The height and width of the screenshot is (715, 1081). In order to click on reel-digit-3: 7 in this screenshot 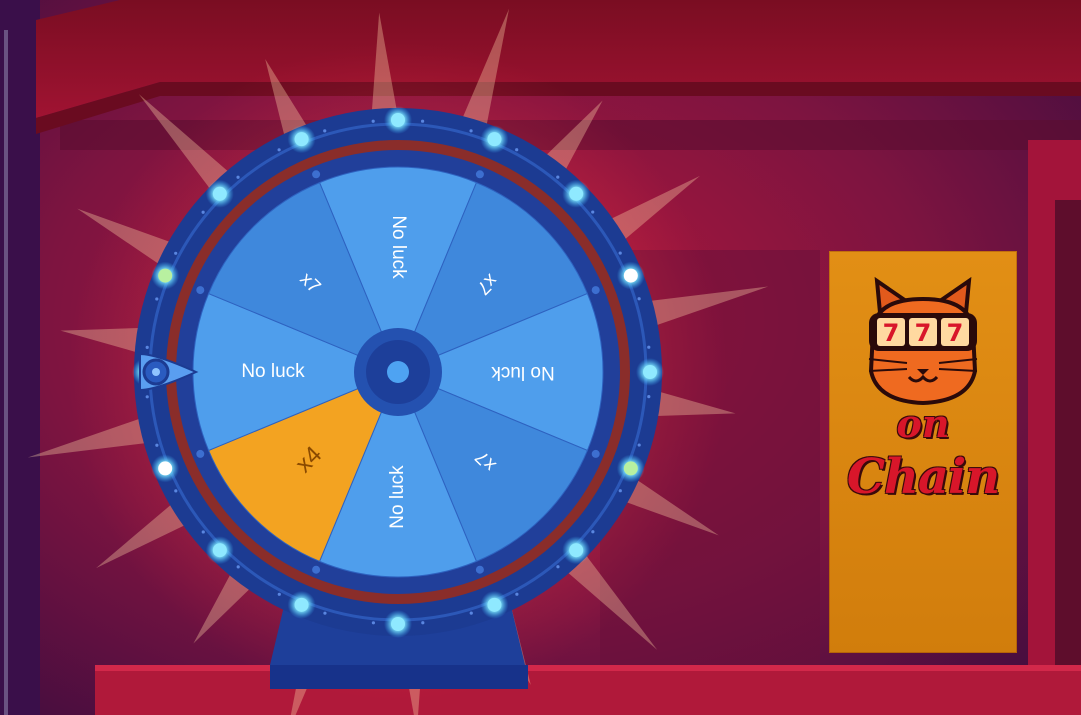, I will do `click(955, 333)`.